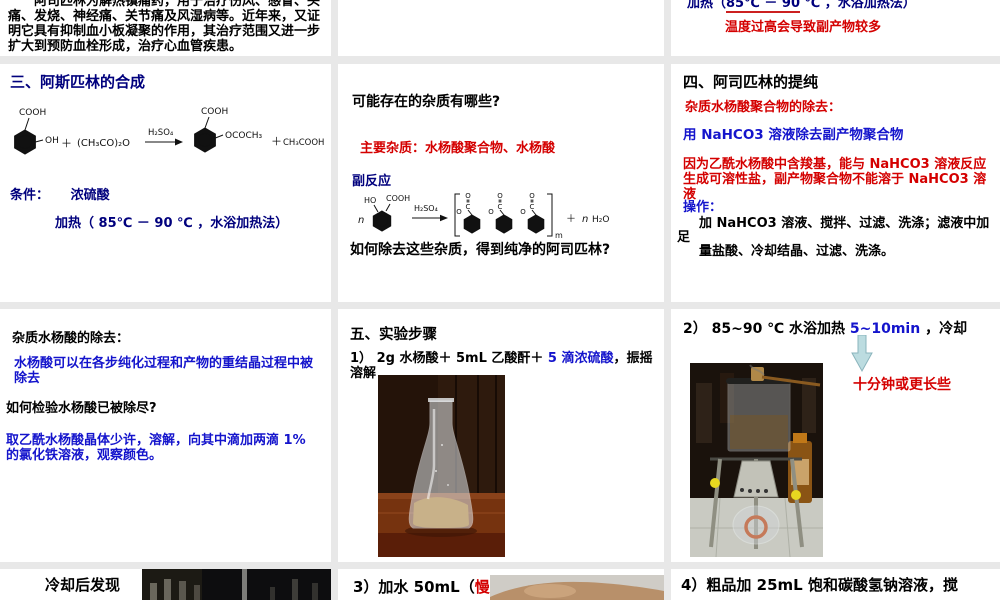  What do you see at coordinates (944, 329) in the screenshot?
I see `step2-suffix: ，冷却` at bounding box center [944, 329].